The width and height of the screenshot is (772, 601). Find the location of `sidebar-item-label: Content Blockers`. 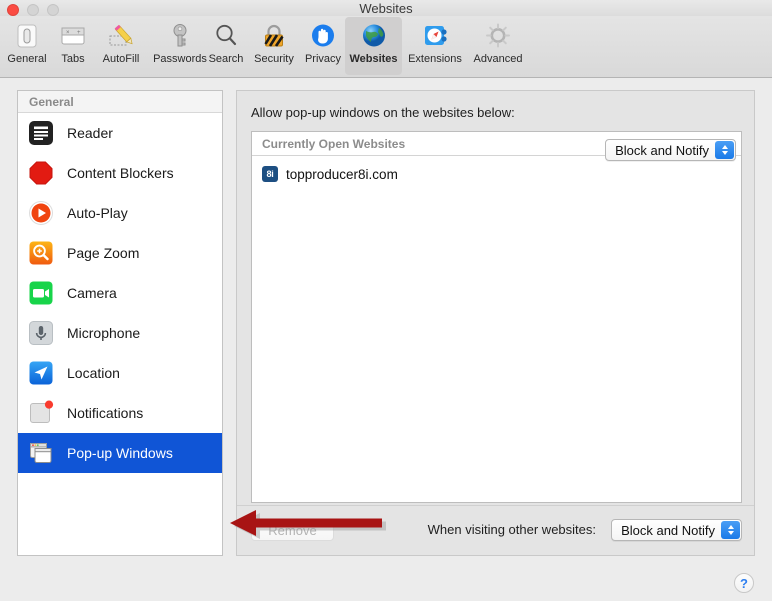

sidebar-item-label: Content Blockers is located at coordinates (120, 173).